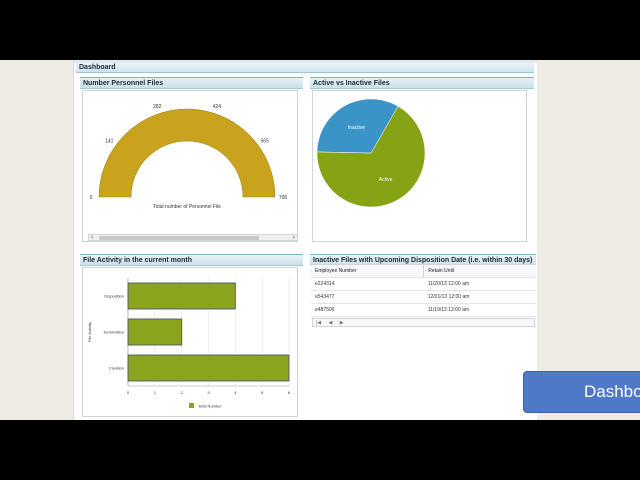  I want to click on employee-number-cell: e224314, so click(367, 284).